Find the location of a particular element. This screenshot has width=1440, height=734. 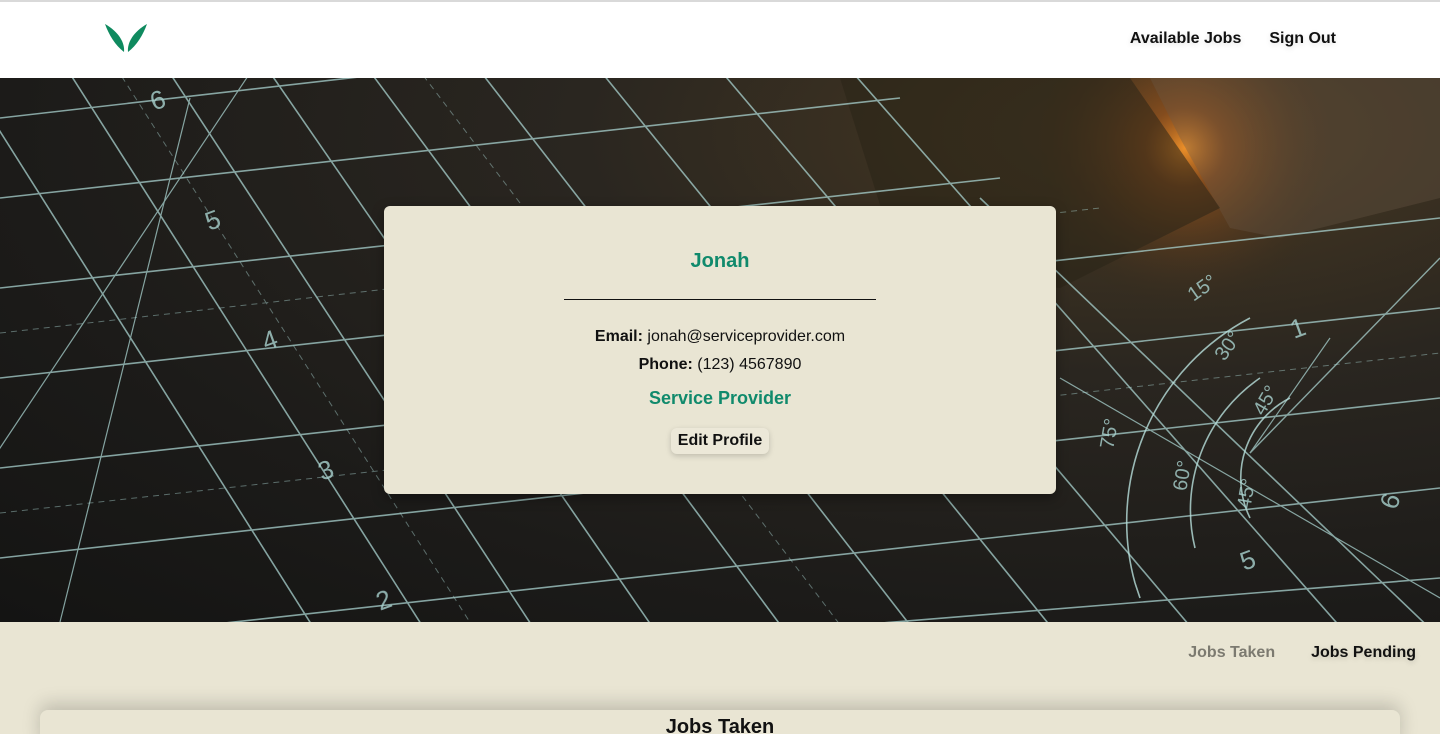

nav-sign-out: Sign Out is located at coordinates (1302, 39).